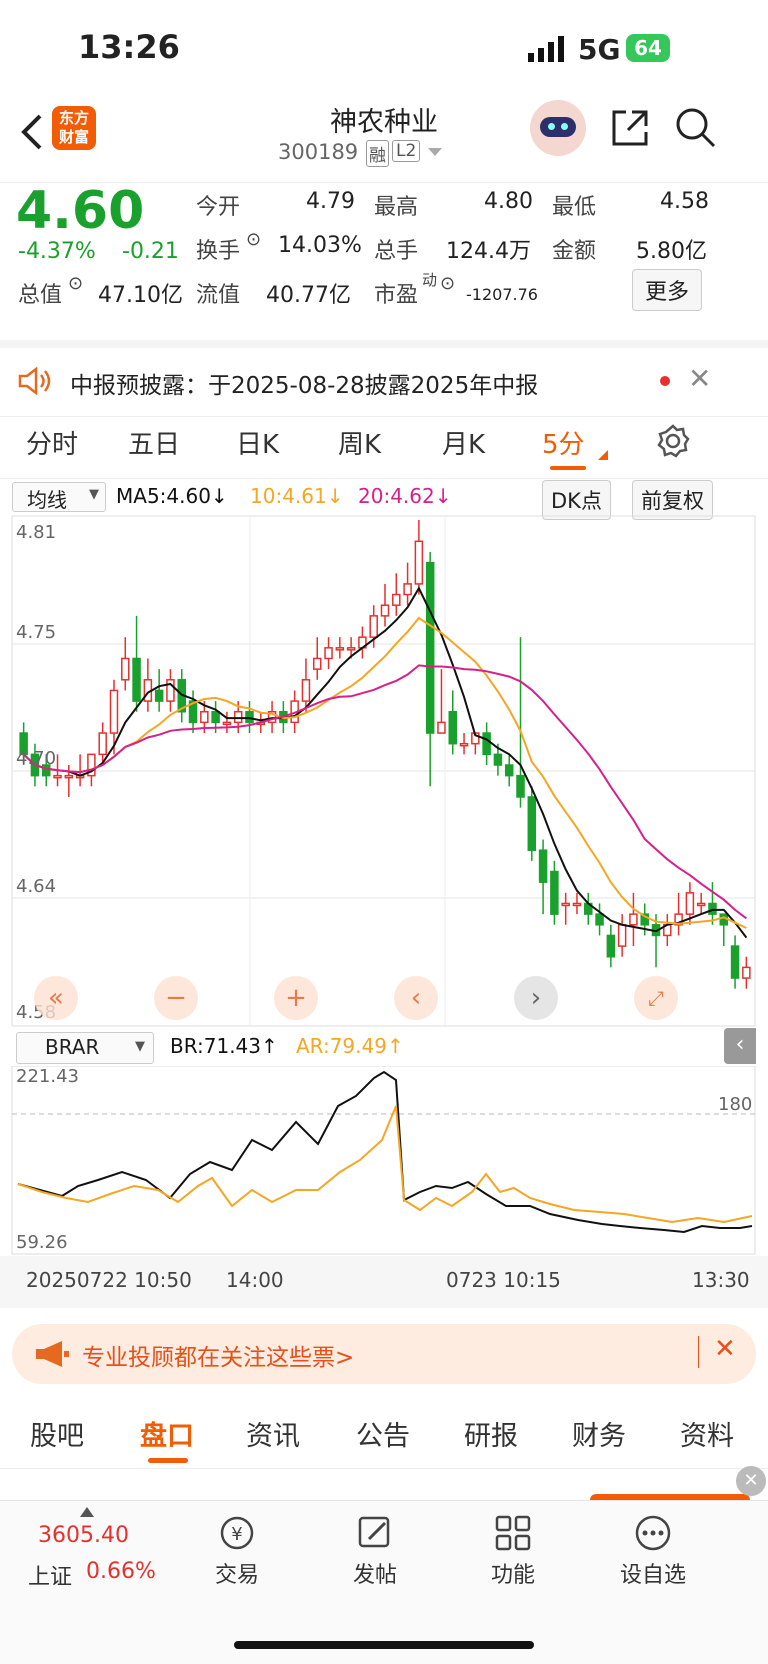 The height and width of the screenshot is (1664, 768). What do you see at coordinates (491, 1433) in the screenshot?
I see `tab-research: 研报` at bounding box center [491, 1433].